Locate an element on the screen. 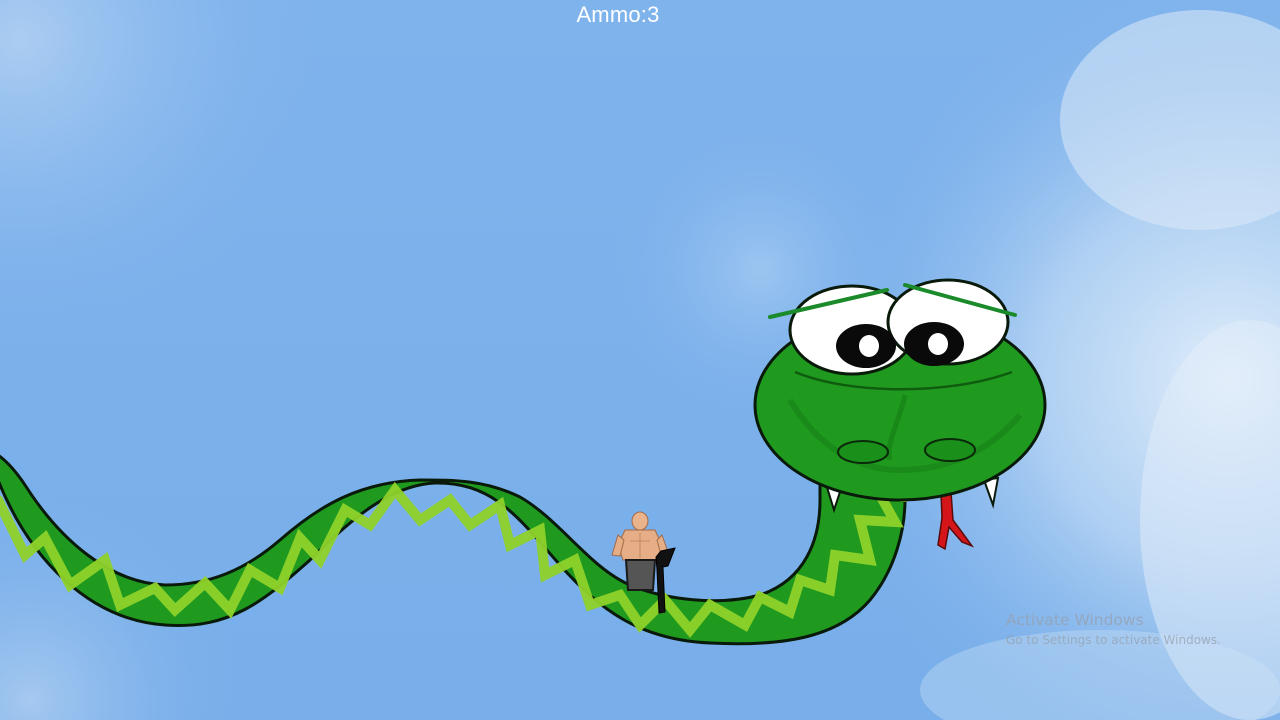 This screenshot has height=720, width=1280. watermark-subtitle: Go to Settings to activate Windows. is located at coordinates (1113, 640).